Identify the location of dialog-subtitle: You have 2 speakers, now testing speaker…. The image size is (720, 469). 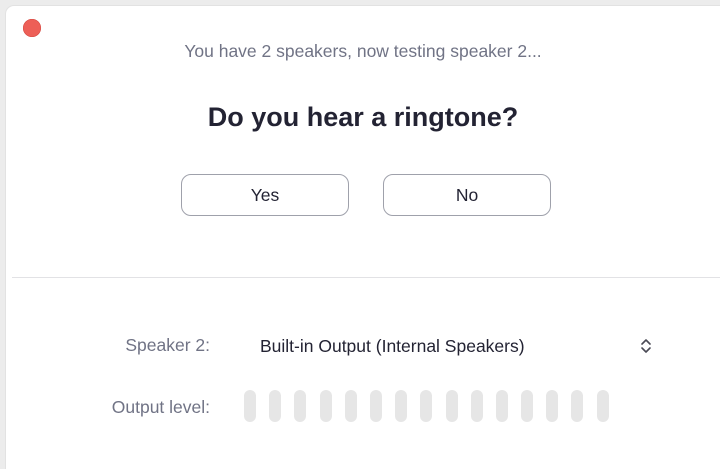
(363, 51).